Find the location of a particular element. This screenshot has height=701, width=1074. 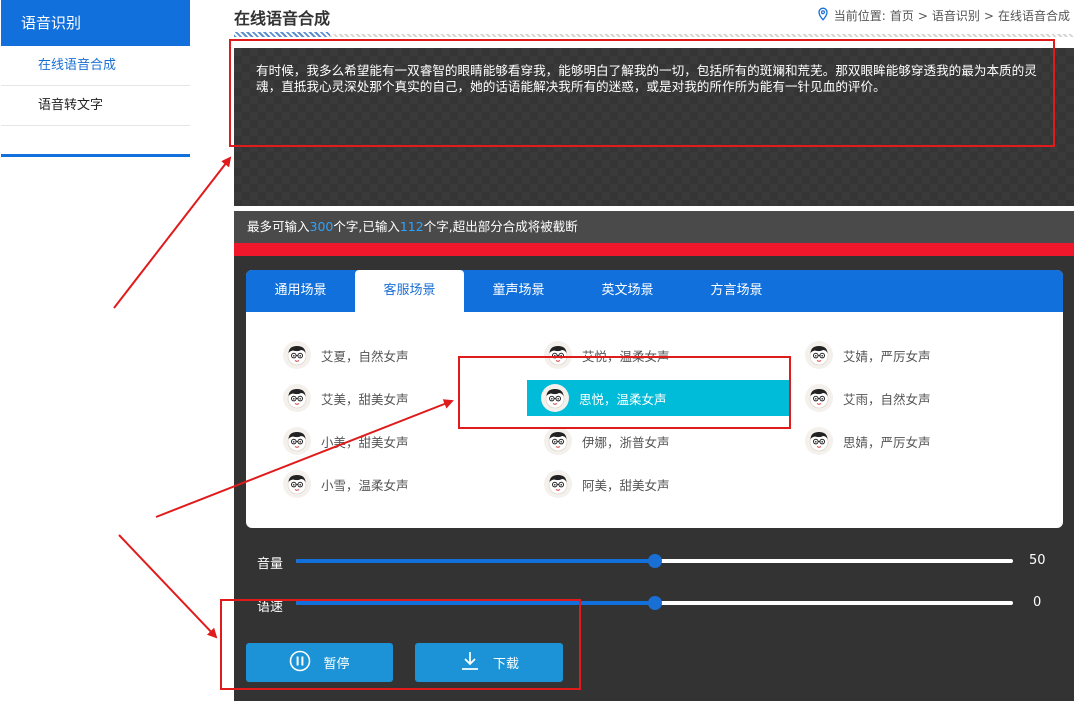

voice-option-label: 思婧，严厉女声 is located at coordinates (887, 442).